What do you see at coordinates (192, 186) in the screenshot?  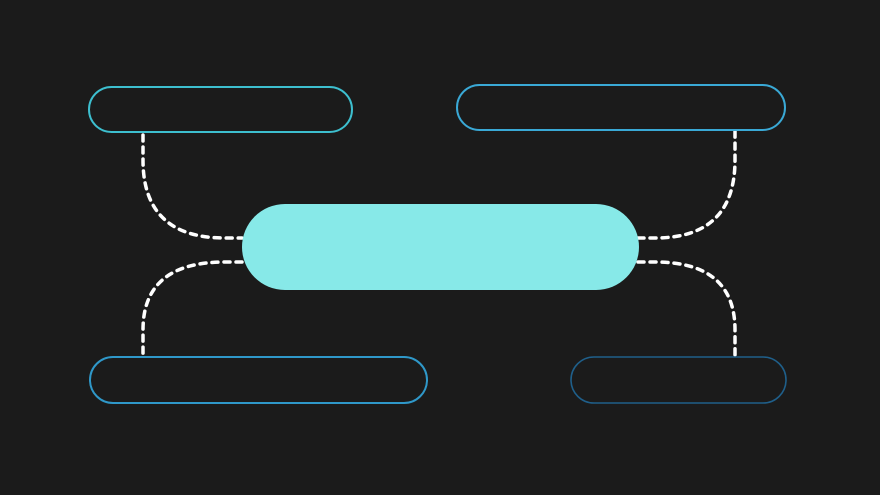 I see `connector-top-left` at bounding box center [192, 186].